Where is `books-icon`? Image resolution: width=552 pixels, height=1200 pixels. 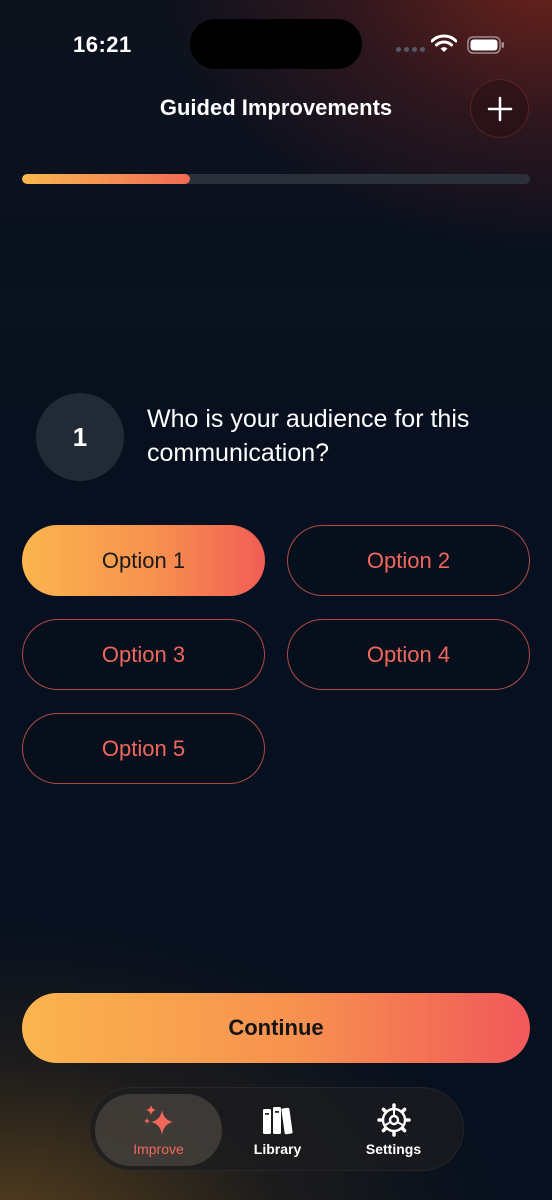 books-icon is located at coordinates (277, 1121).